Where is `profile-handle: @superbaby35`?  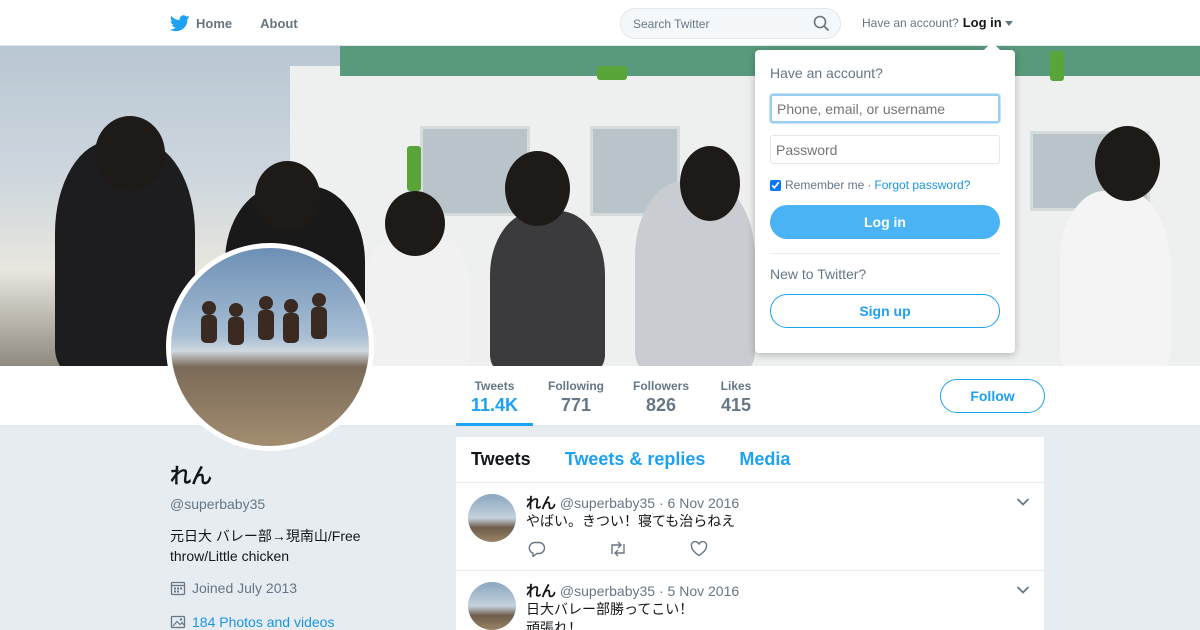 profile-handle: @superbaby35 is located at coordinates (295, 504).